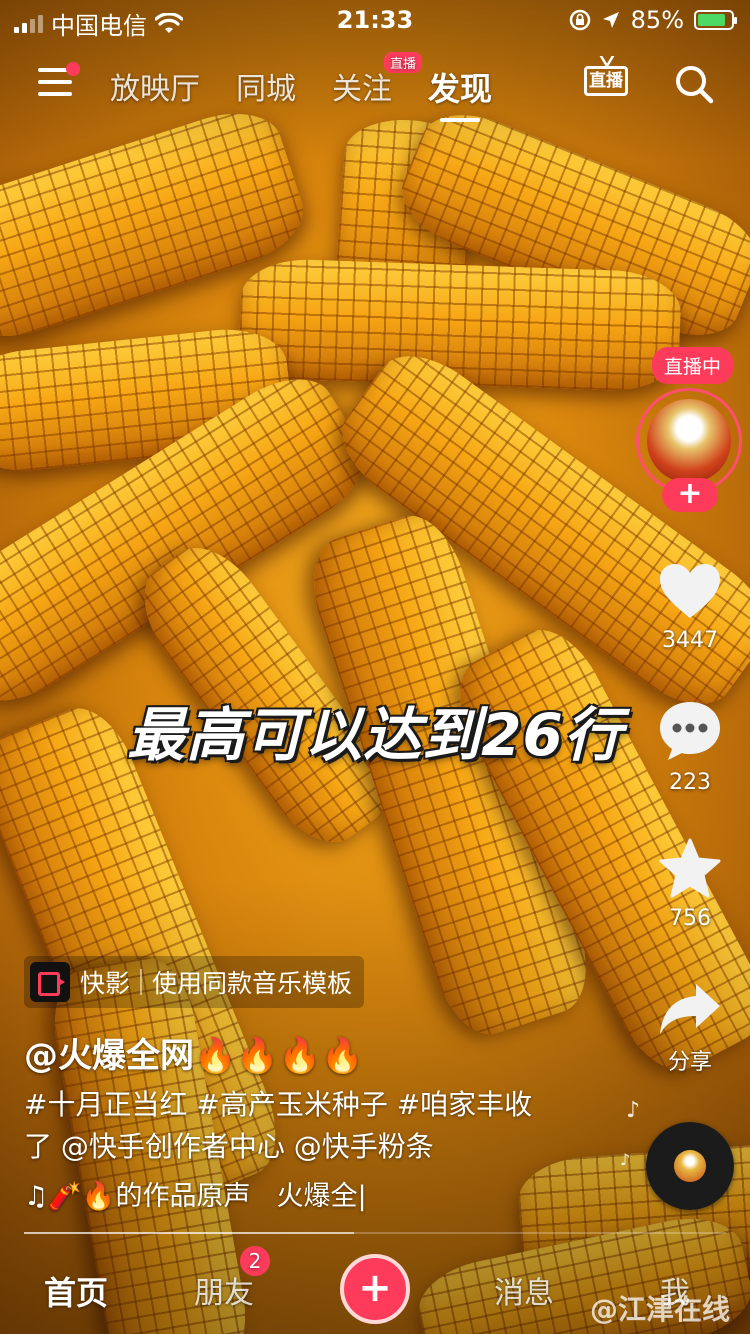 The image size is (750, 1334). Describe the element at coordinates (690, 591) in the screenshot. I see `heart-icon` at that location.